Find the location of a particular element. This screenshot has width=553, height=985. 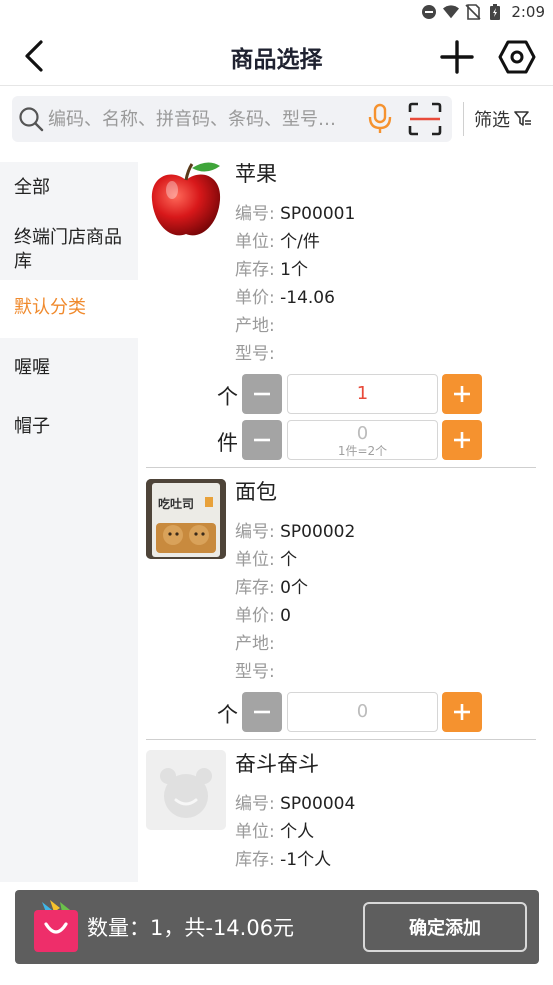

attr-price: 单价: 0 is located at coordinates (263, 616).